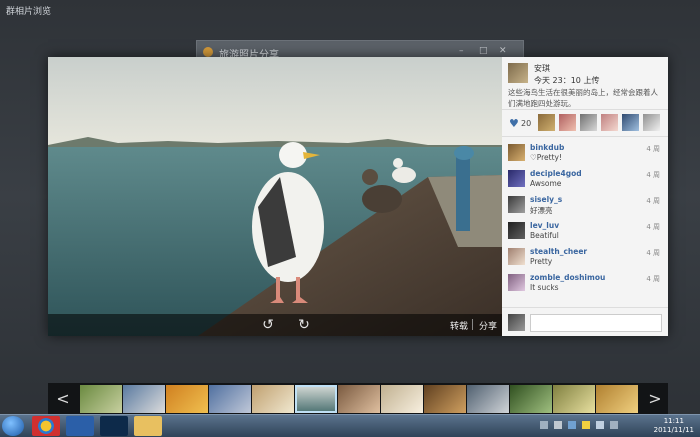 The width and height of the screenshot is (700, 437). I want to click on photoshop-icon, so click(114, 426).